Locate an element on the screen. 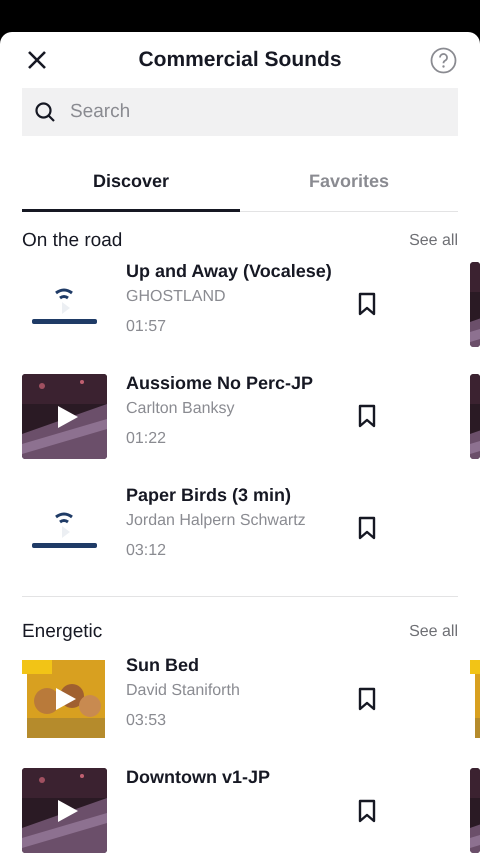 The width and height of the screenshot is (480, 853). help-icon is located at coordinates (443, 60).